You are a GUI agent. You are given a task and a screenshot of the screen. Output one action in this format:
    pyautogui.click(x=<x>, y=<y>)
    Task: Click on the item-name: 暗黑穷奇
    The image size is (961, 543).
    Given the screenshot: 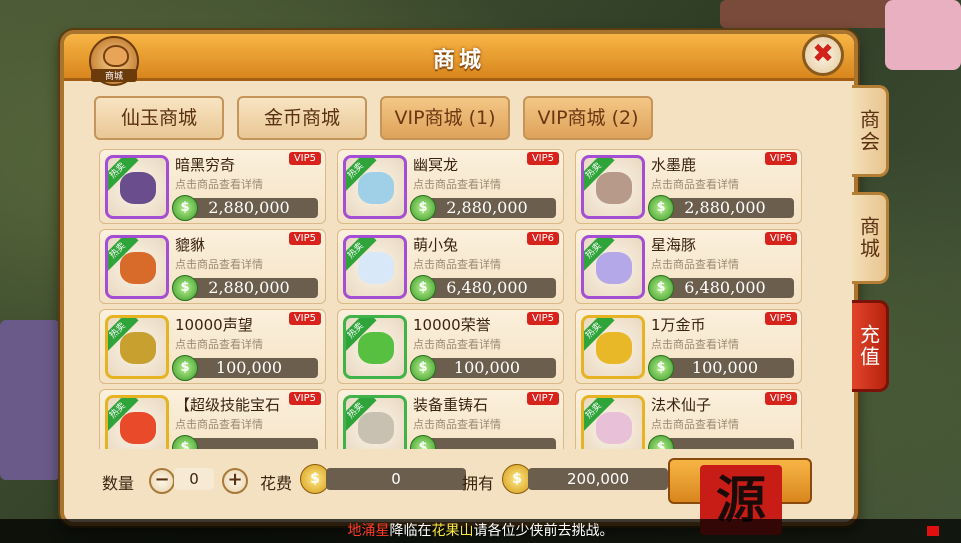 What is the action you would take?
    pyautogui.click(x=205, y=165)
    